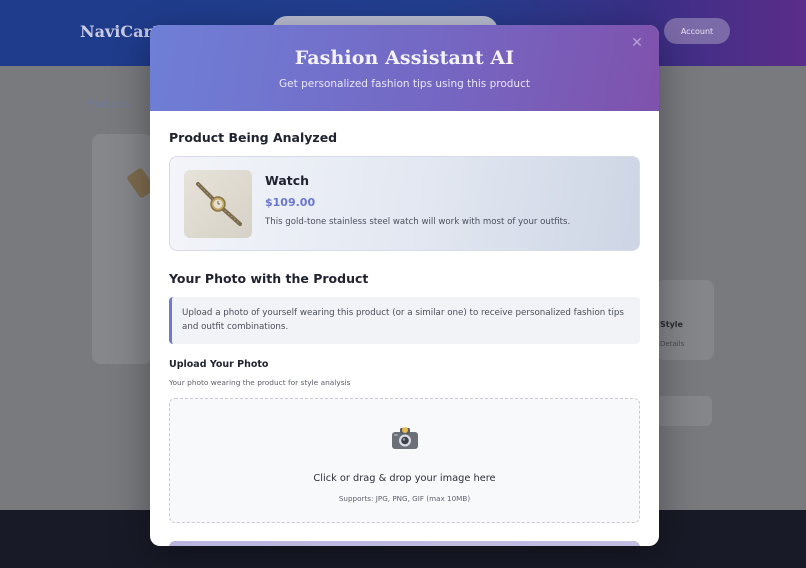 The image size is (806, 568). I want to click on upload-photo-label: Upload Your Photo, so click(219, 364).